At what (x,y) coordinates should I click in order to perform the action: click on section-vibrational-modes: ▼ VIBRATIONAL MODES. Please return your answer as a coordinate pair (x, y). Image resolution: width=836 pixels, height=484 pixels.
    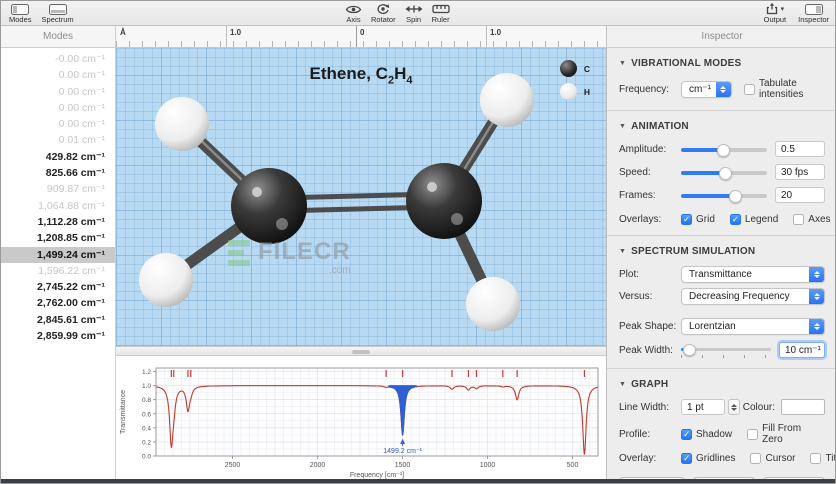
    Looking at the image, I should click on (722, 63).